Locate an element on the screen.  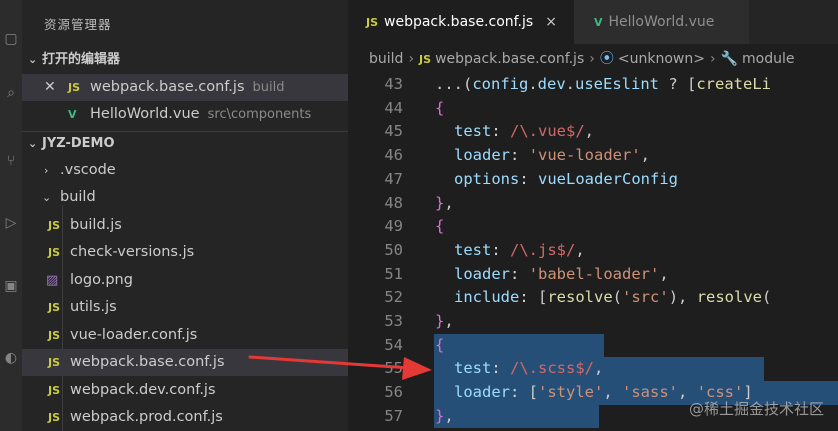
tree-file: JS webpack.dev.conf.js is located at coordinates (185, 390).